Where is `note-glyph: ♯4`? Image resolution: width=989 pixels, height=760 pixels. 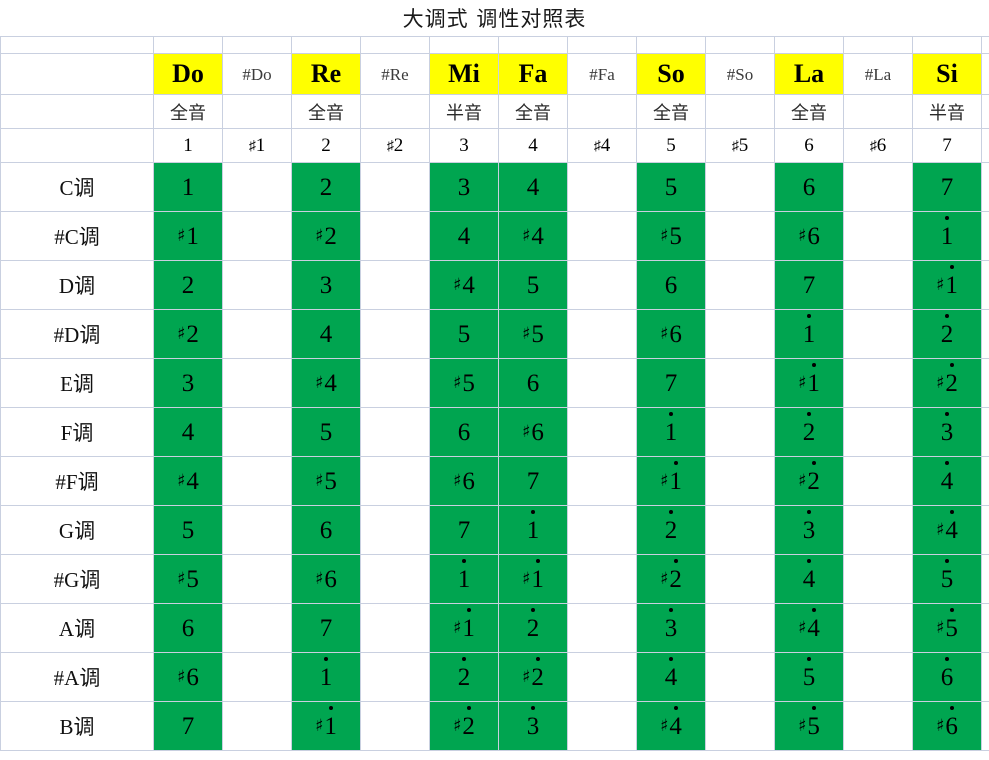
note-glyph: ♯4 is located at coordinates (671, 726).